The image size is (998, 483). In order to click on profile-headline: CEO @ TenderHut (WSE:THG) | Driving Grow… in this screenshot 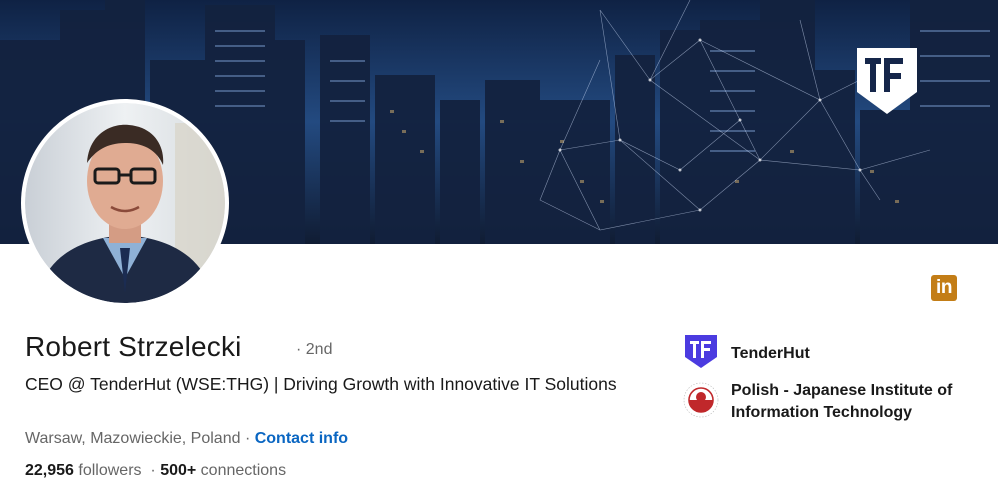, I will do `click(321, 384)`.